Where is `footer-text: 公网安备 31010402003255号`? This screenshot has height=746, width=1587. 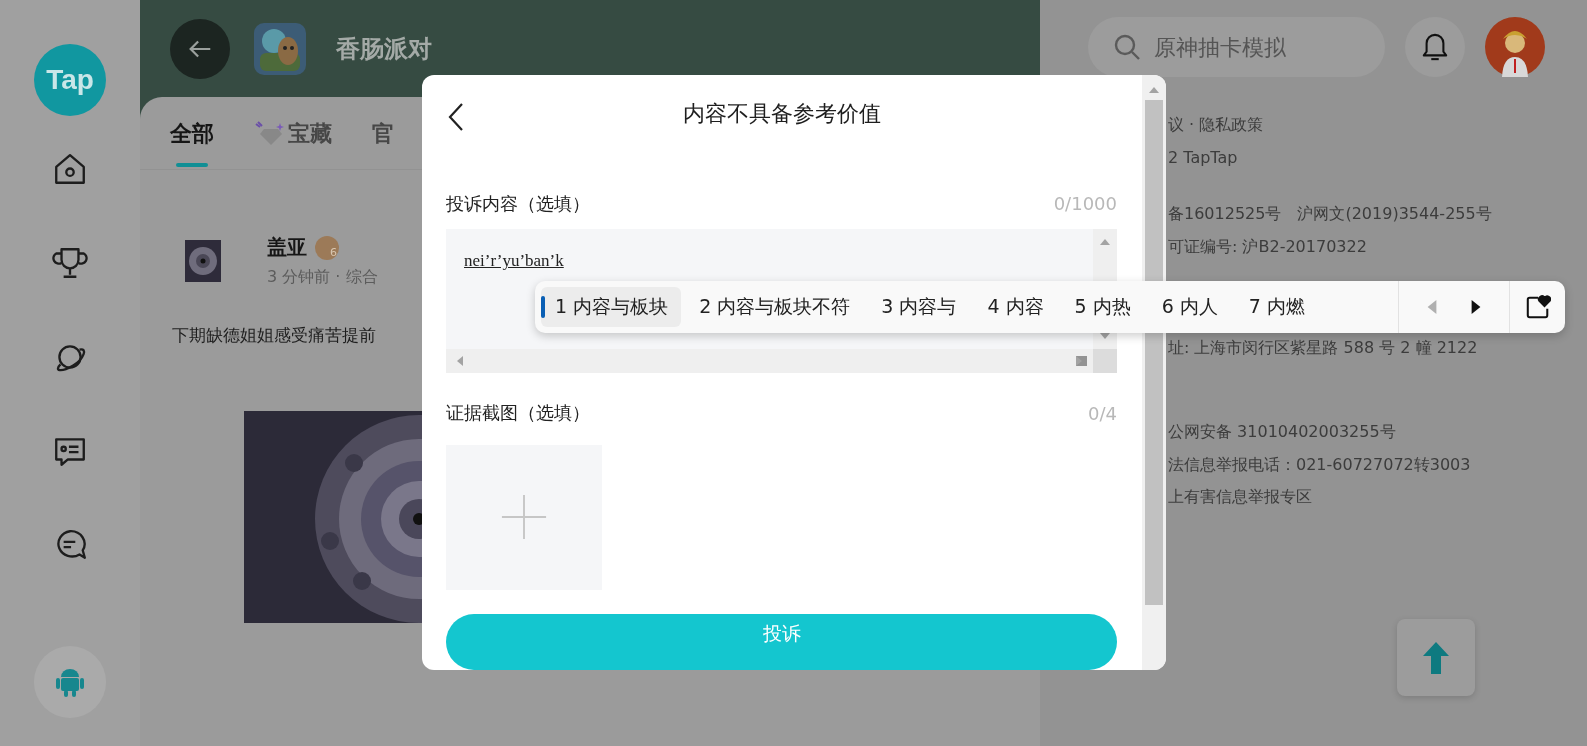
footer-text: 公网安备 31010402003255号 is located at coordinates (1282, 432).